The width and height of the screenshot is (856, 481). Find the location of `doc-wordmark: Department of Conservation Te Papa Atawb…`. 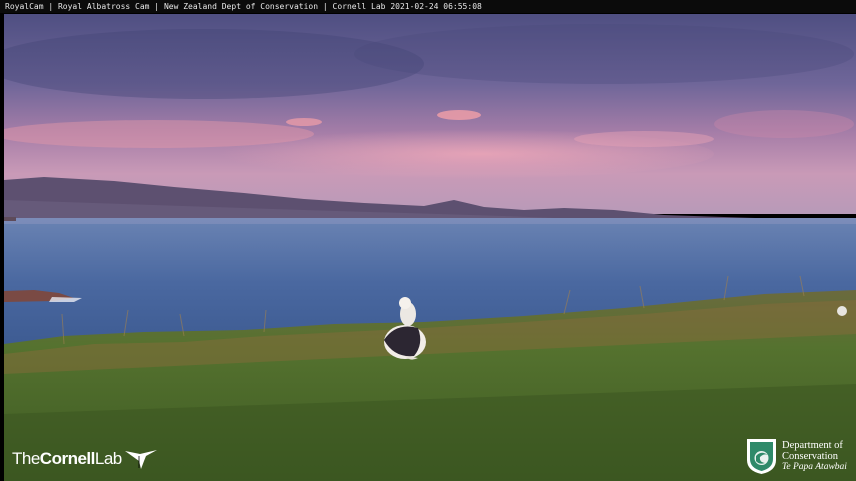

doc-wordmark: Department of Conservation Te Papa Atawb… is located at coordinates (814, 456).